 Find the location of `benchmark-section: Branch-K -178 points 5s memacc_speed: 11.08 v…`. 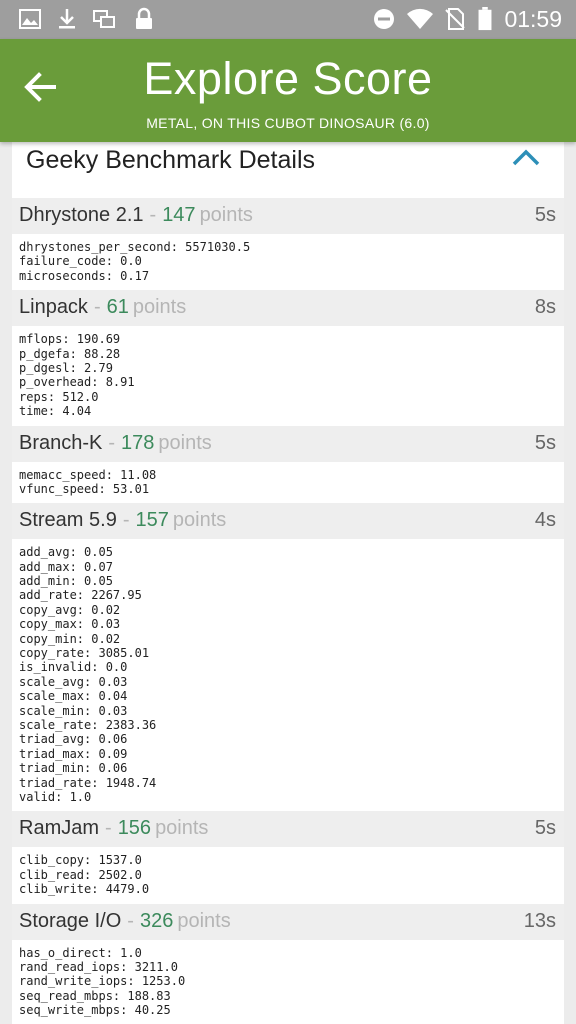

benchmark-section: Branch-K -178 points 5s memacc_speed: 11.08 v… is located at coordinates (288, 464).